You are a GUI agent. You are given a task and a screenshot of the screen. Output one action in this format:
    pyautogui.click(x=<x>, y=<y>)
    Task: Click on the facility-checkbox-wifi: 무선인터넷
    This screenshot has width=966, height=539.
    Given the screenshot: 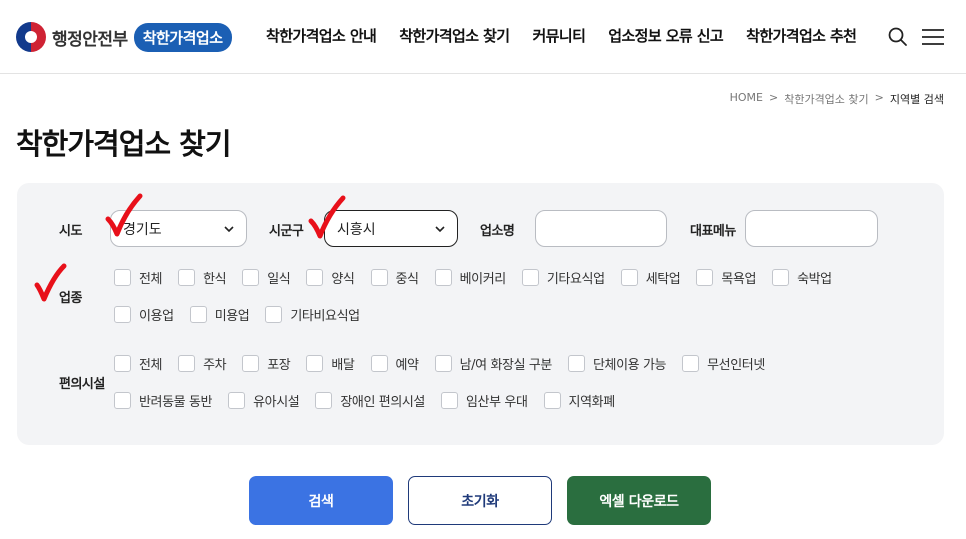 What is the action you would take?
    pyautogui.click(x=723, y=363)
    